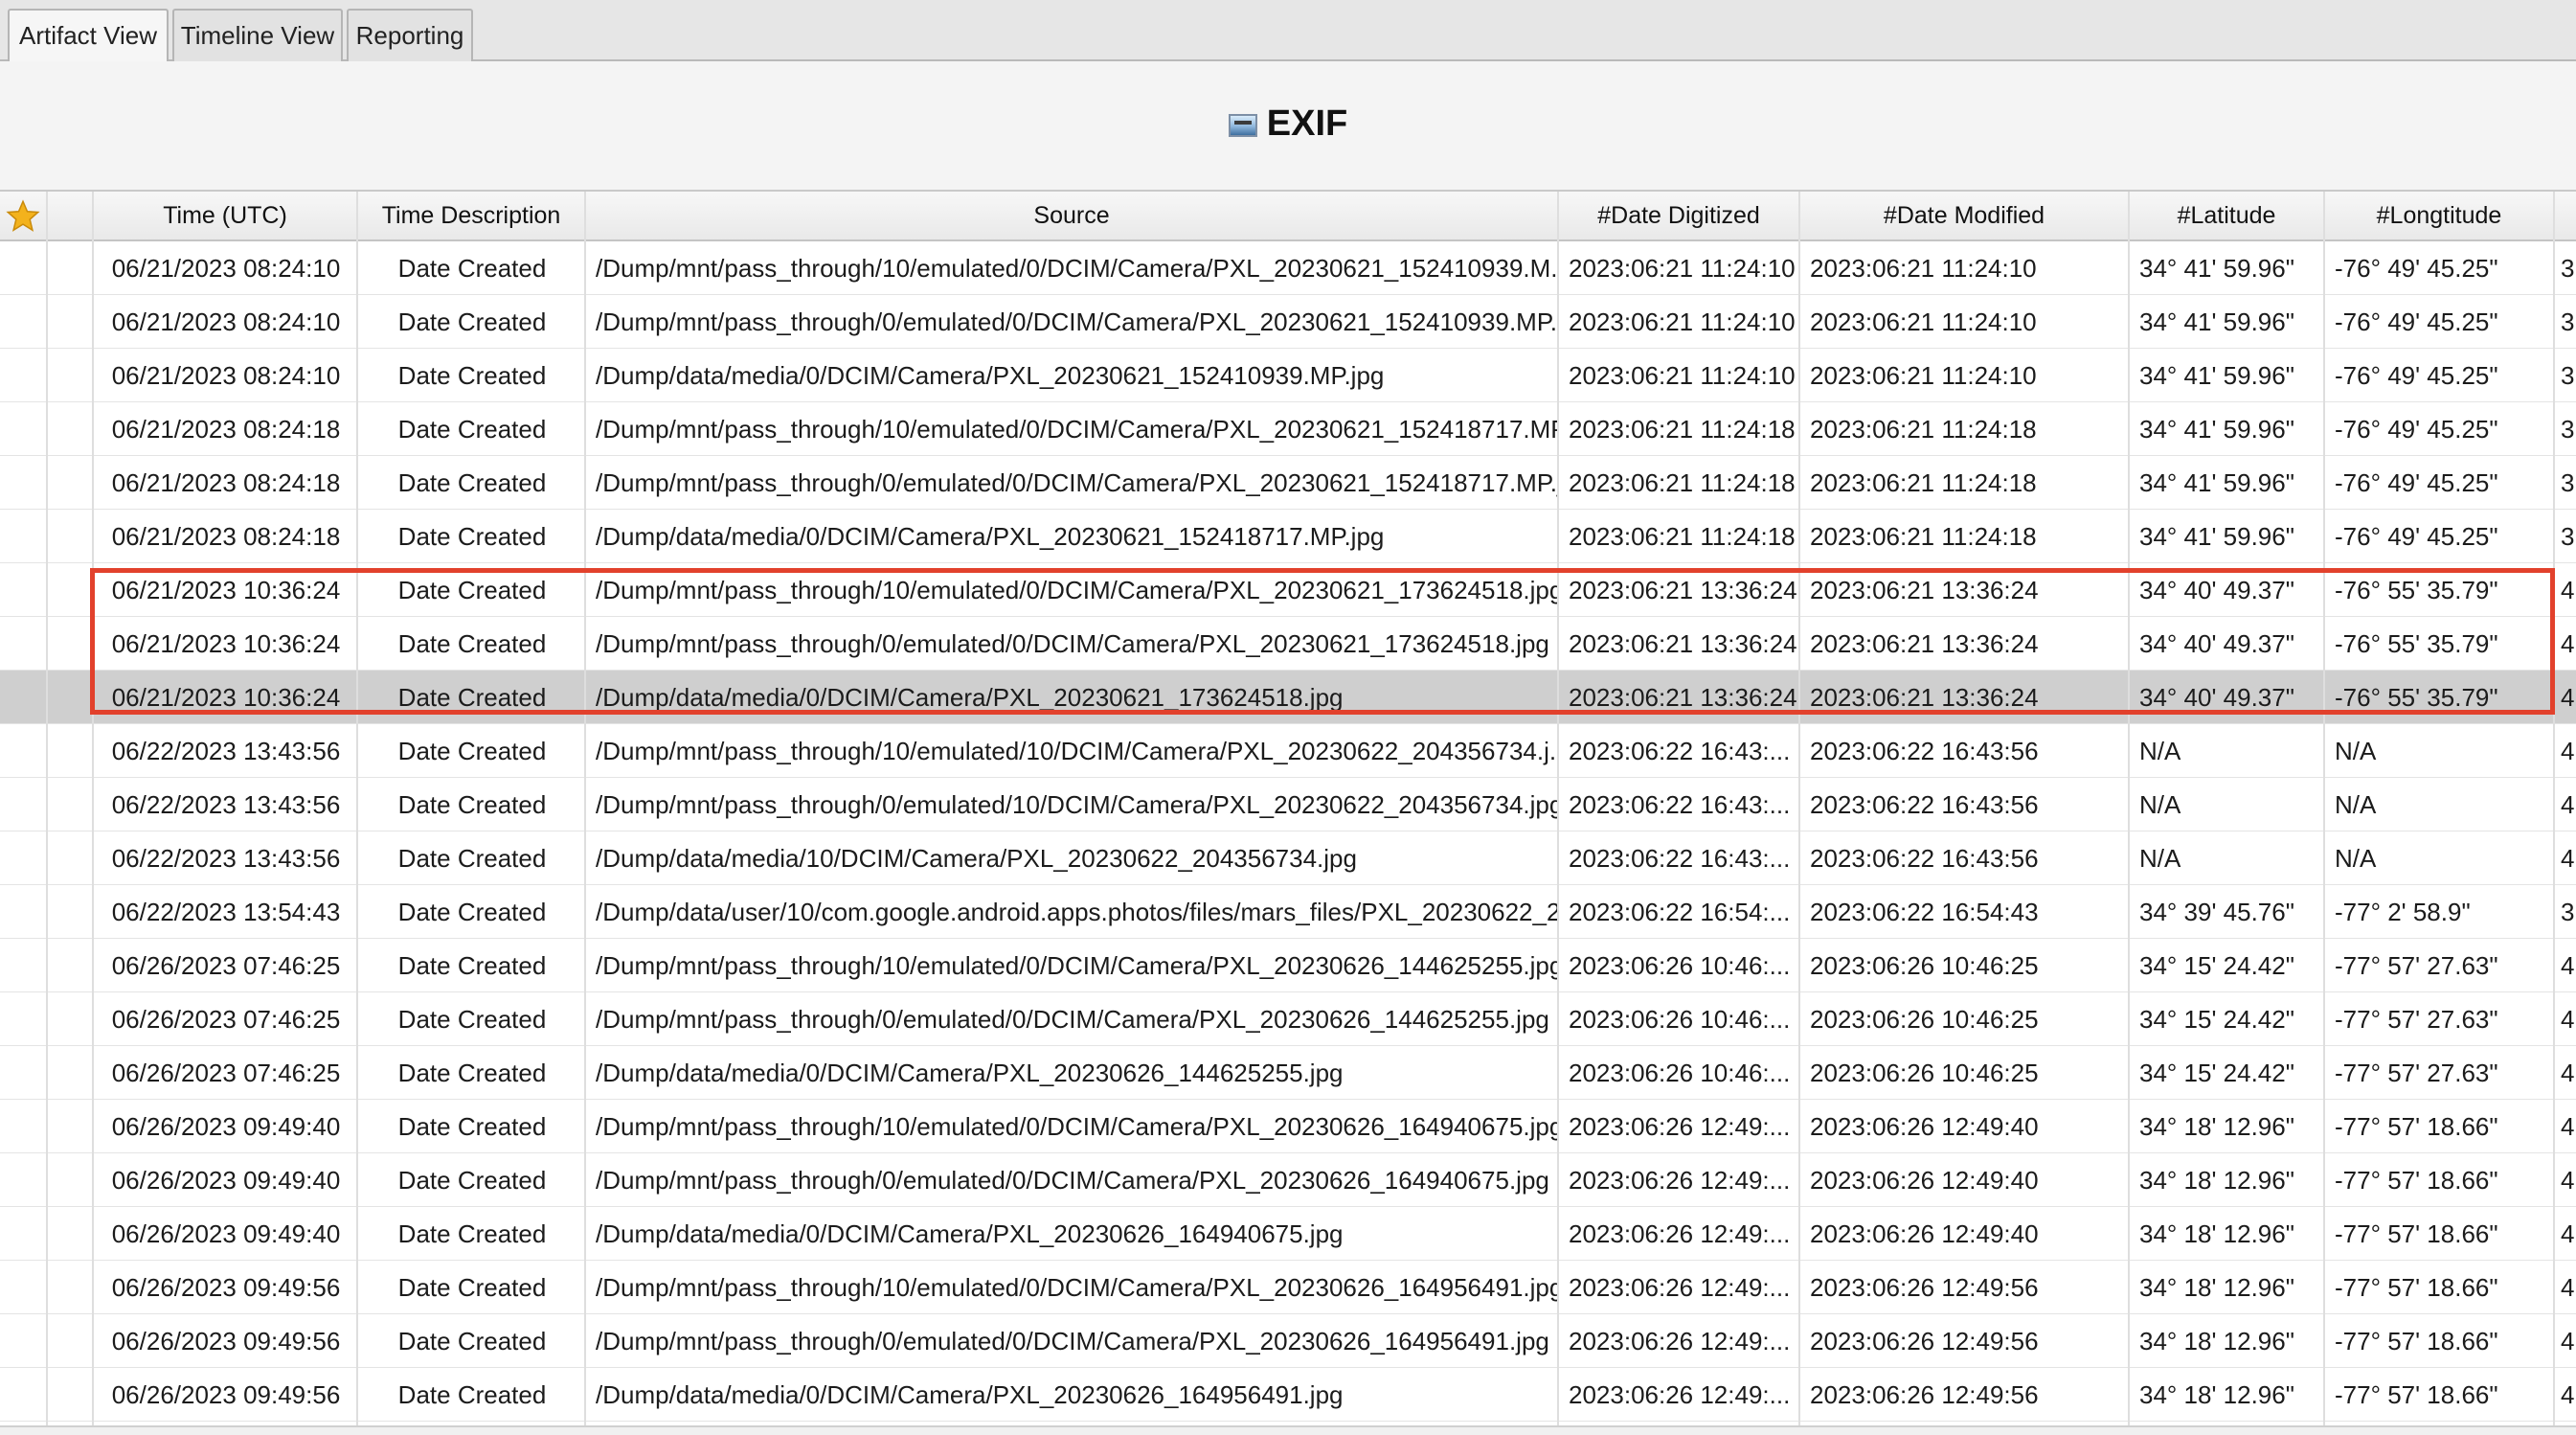 The image size is (2576, 1435). Describe the element at coordinates (1965, 216) in the screenshot. I see `header-date-modified: #Date Modified` at that location.